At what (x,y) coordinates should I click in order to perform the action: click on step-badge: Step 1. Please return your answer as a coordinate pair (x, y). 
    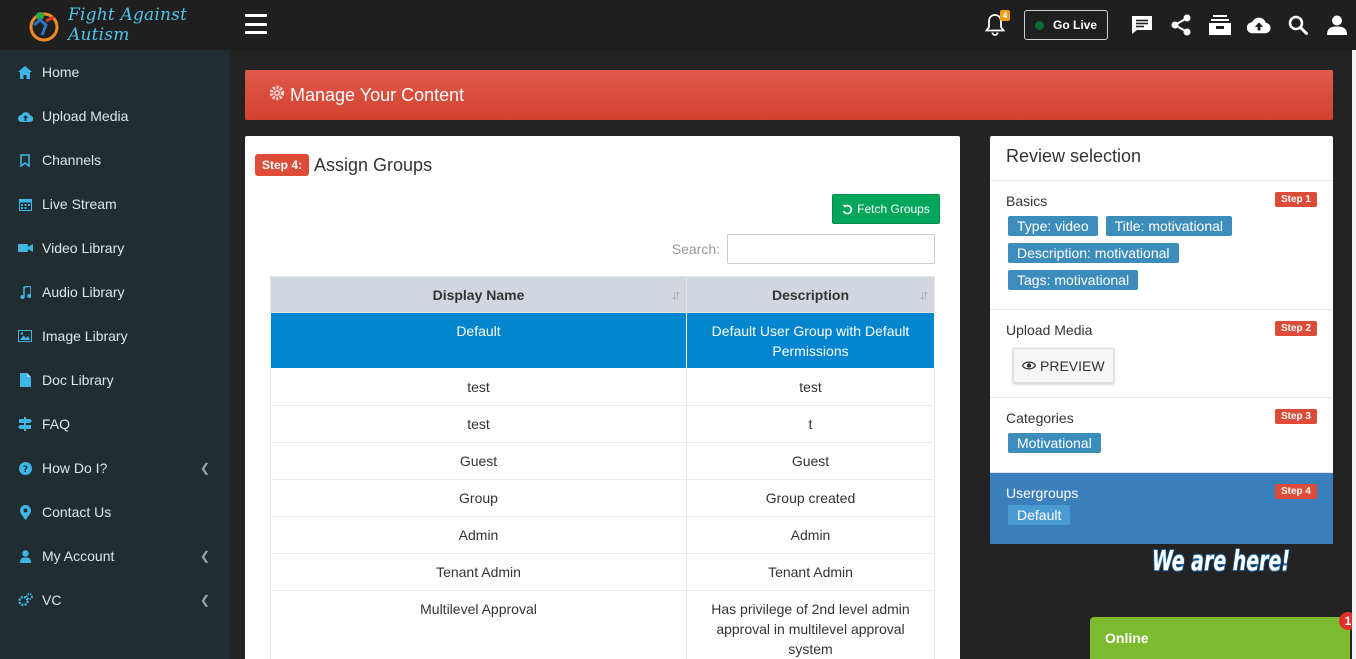
    Looking at the image, I should click on (1295, 199).